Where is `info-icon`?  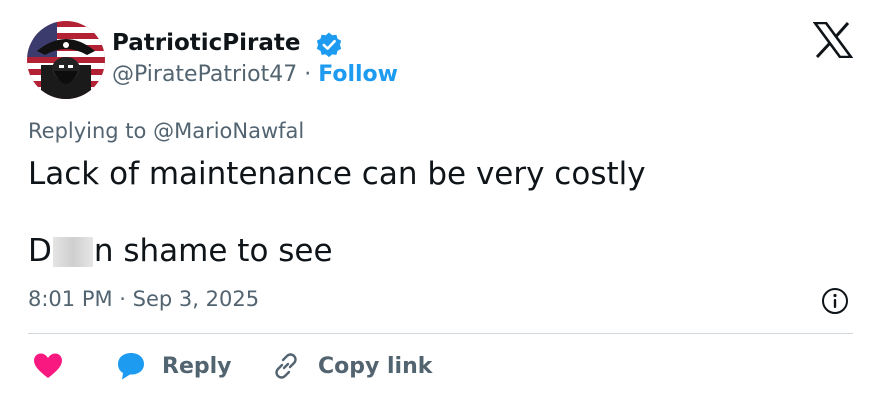
info-icon is located at coordinates (835, 301).